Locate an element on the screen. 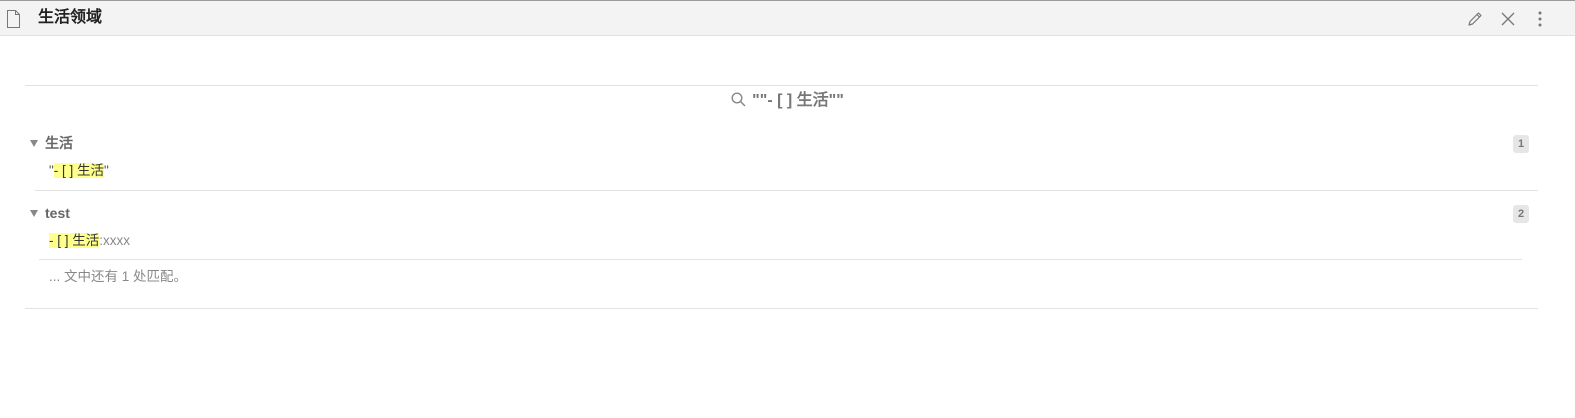 The width and height of the screenshot is (1575, 418). result-file-header: test is located at coordinates (50, 213).